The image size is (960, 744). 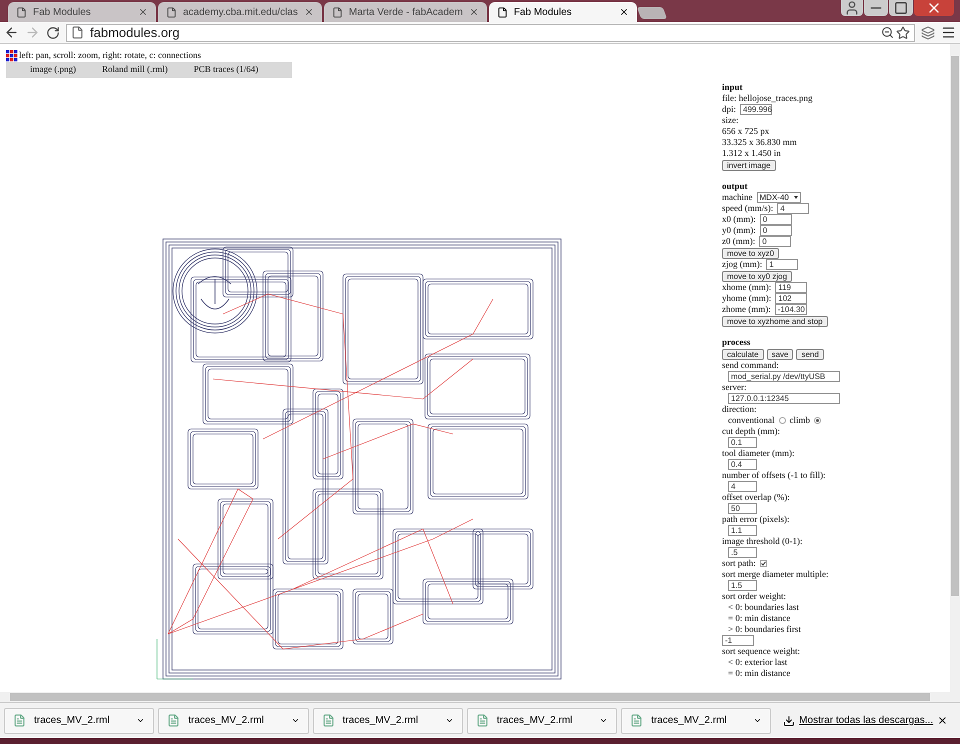 What do you see at coordinates (782, 264) in the screenshot?
I see `input-field: 1` at bounding box center [782, 264].